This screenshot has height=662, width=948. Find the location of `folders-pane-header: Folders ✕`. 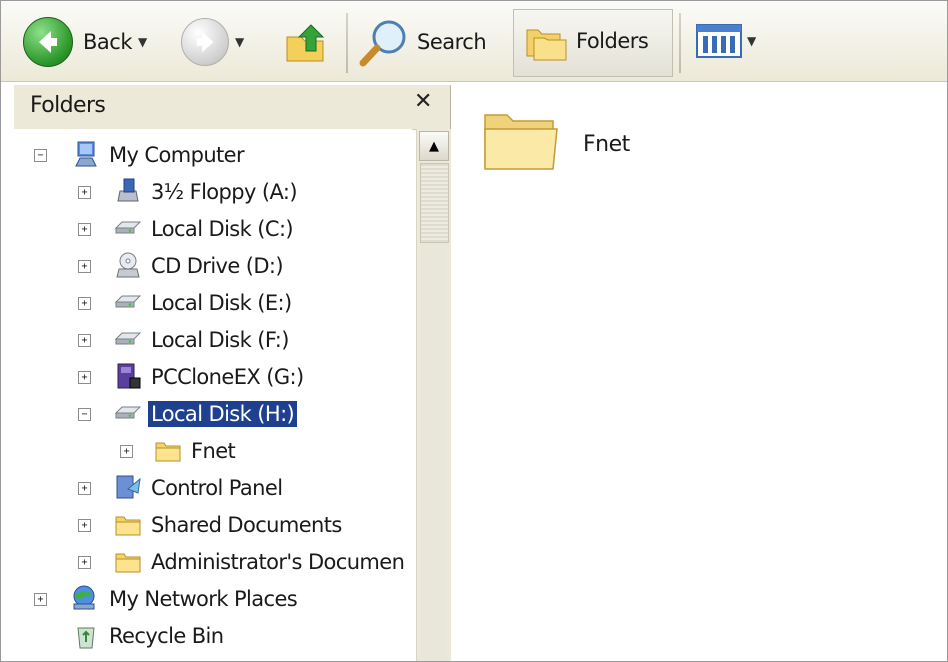

folders-pane-header: Folders ✕ is located at coordinates (232, 107).